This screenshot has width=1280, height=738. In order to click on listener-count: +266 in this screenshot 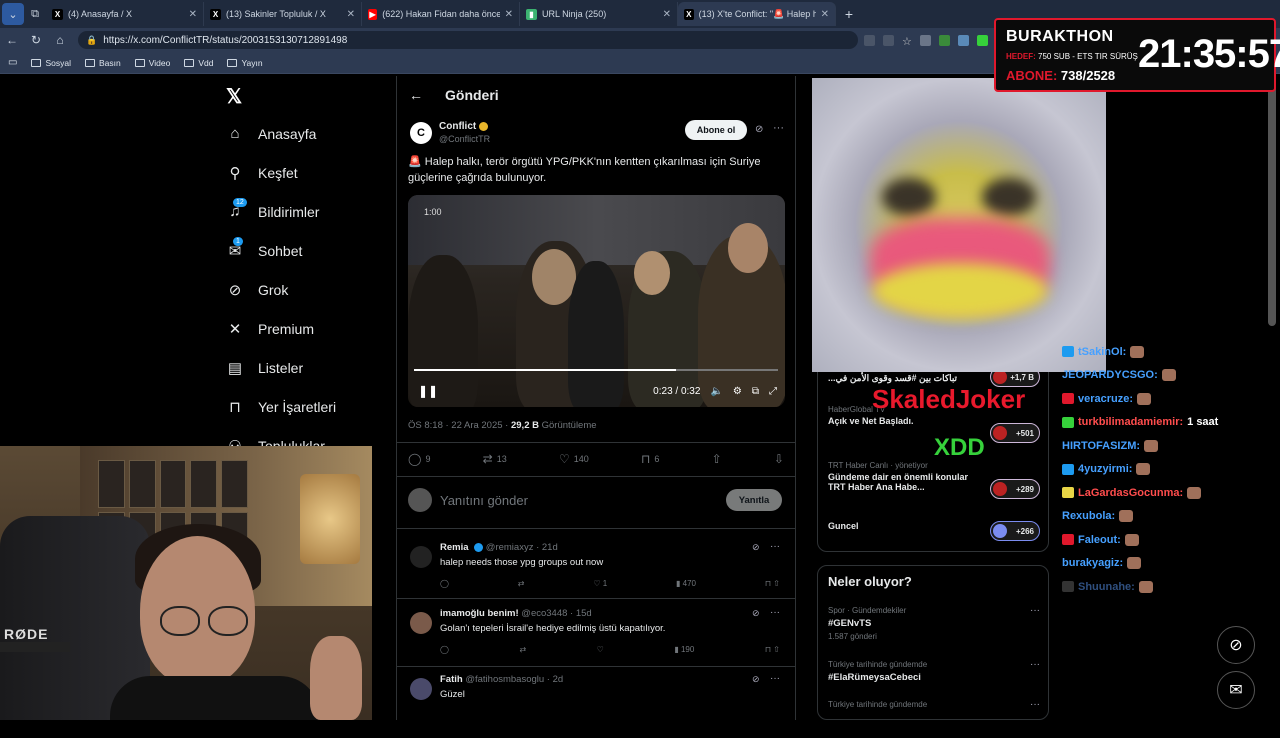, I will do `click(1015, 531)`.